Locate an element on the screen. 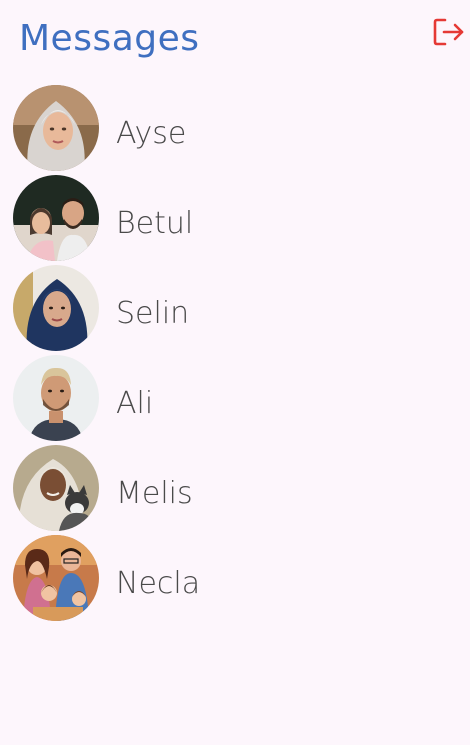 The width and height of the screenshot is (470, 745). contact-item-betul: Betul is located at coordinates (235, 218).